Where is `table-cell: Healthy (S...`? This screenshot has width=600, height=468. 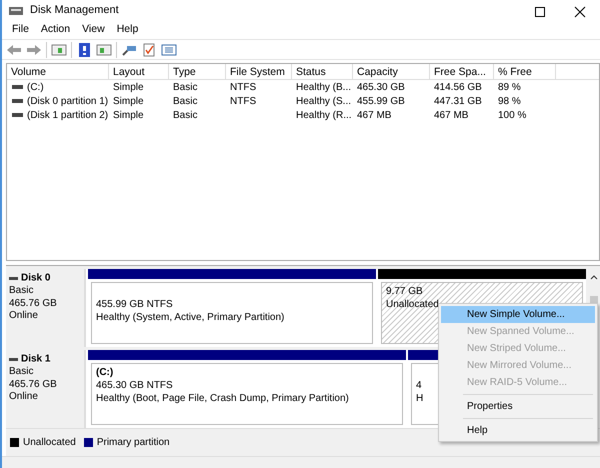
table-cell: Healthy (S... is located at coordinates (324, 101).